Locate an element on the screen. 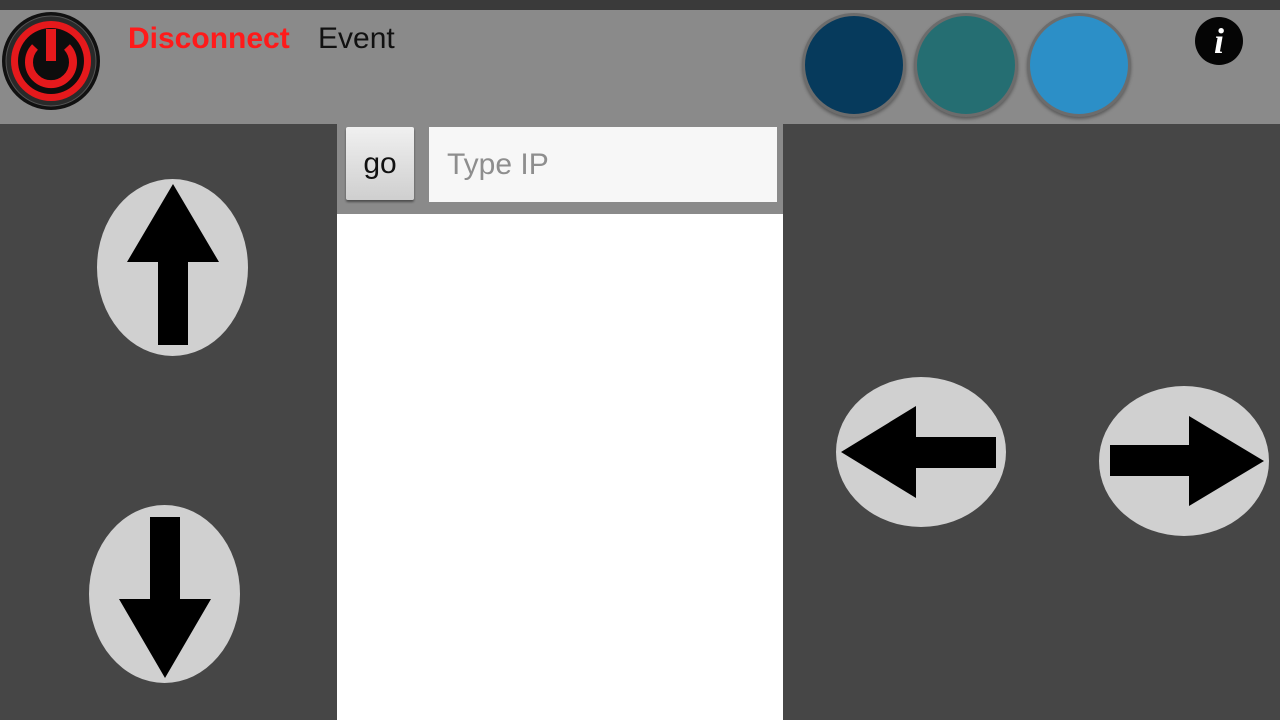 The height and width of the screenshot is (720, 1280). left-button is located at coordinates (921, 452).